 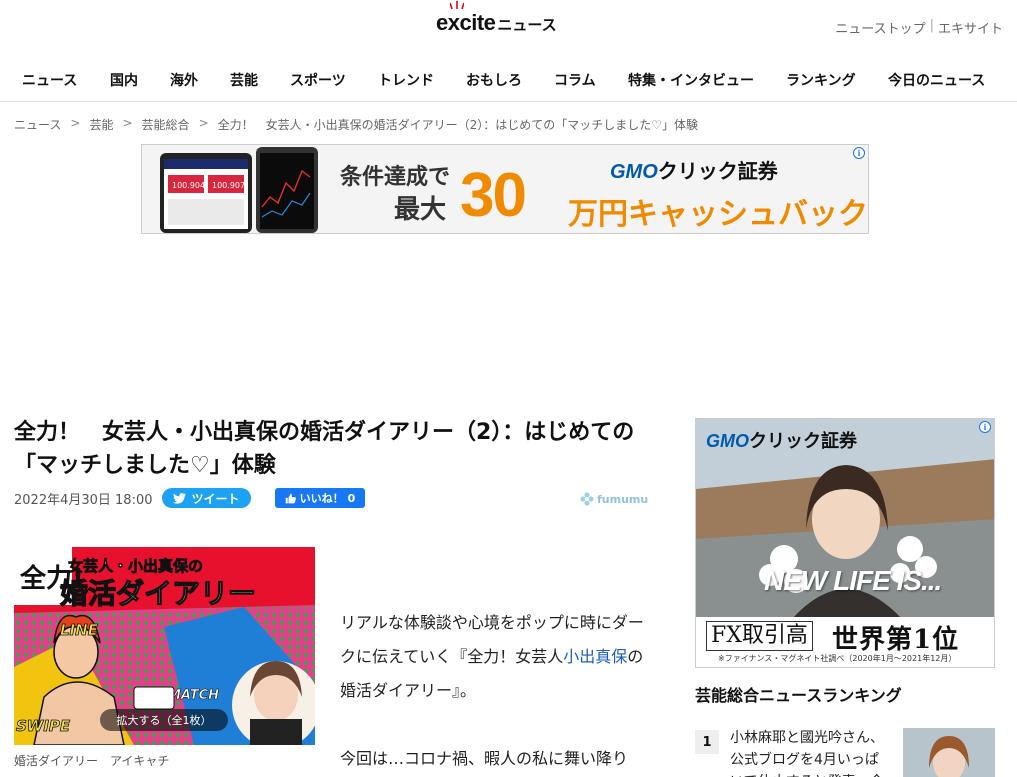 I want to click on facebook-like-button: いいね！ 0, so click(x=320, y=498).